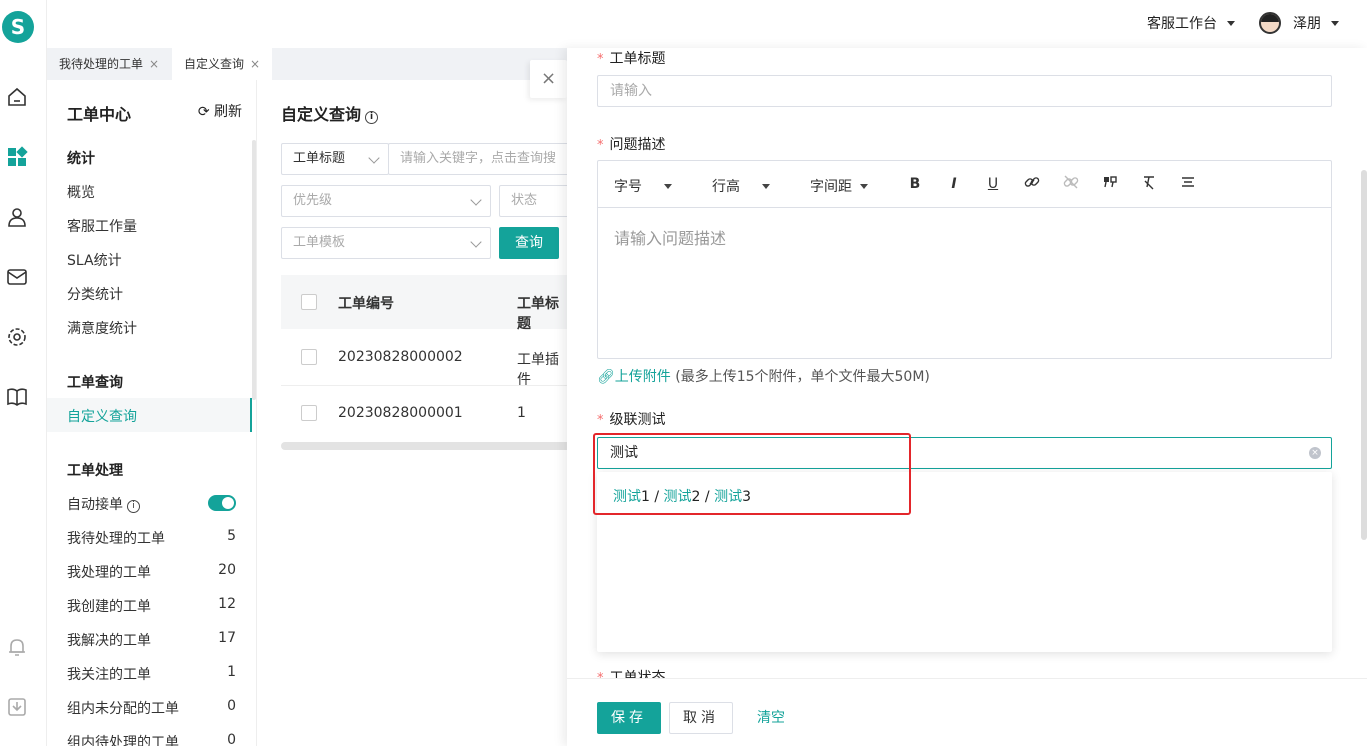 This screenshot has width=1367, height=746. I want to click on refresh-button: ⟳ 刷新, so click(220, 111).